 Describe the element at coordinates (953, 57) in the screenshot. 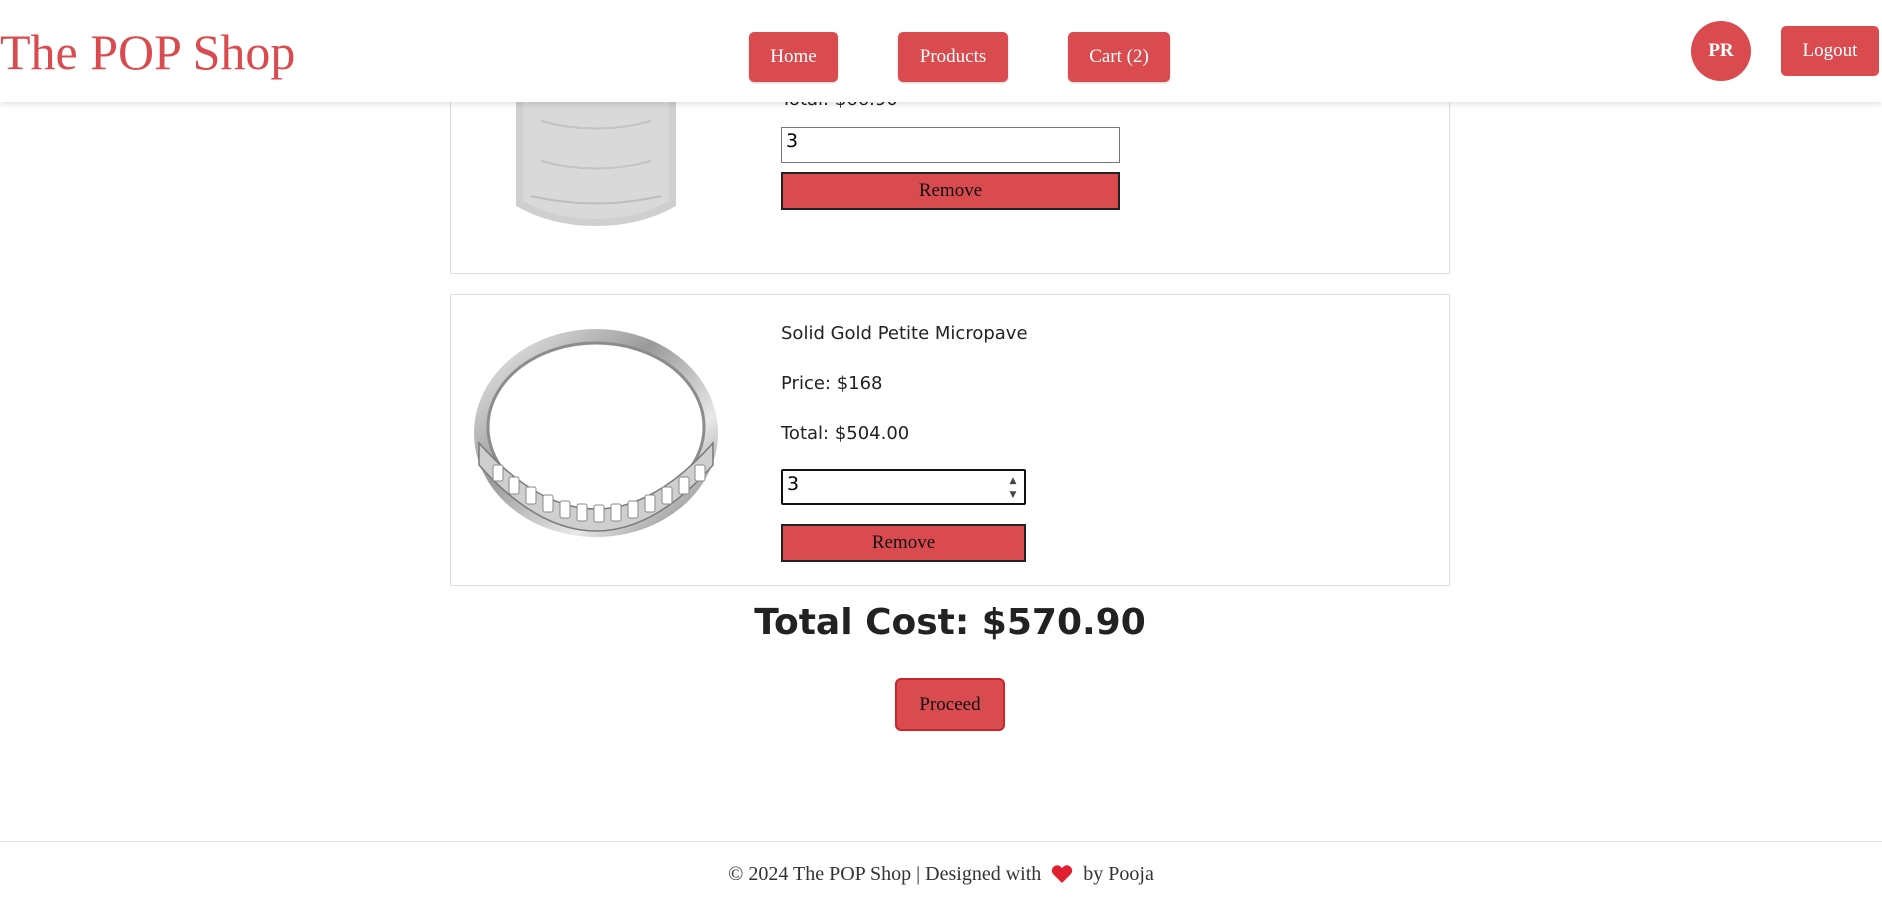

I see `nav-products-button: Products` at that location.